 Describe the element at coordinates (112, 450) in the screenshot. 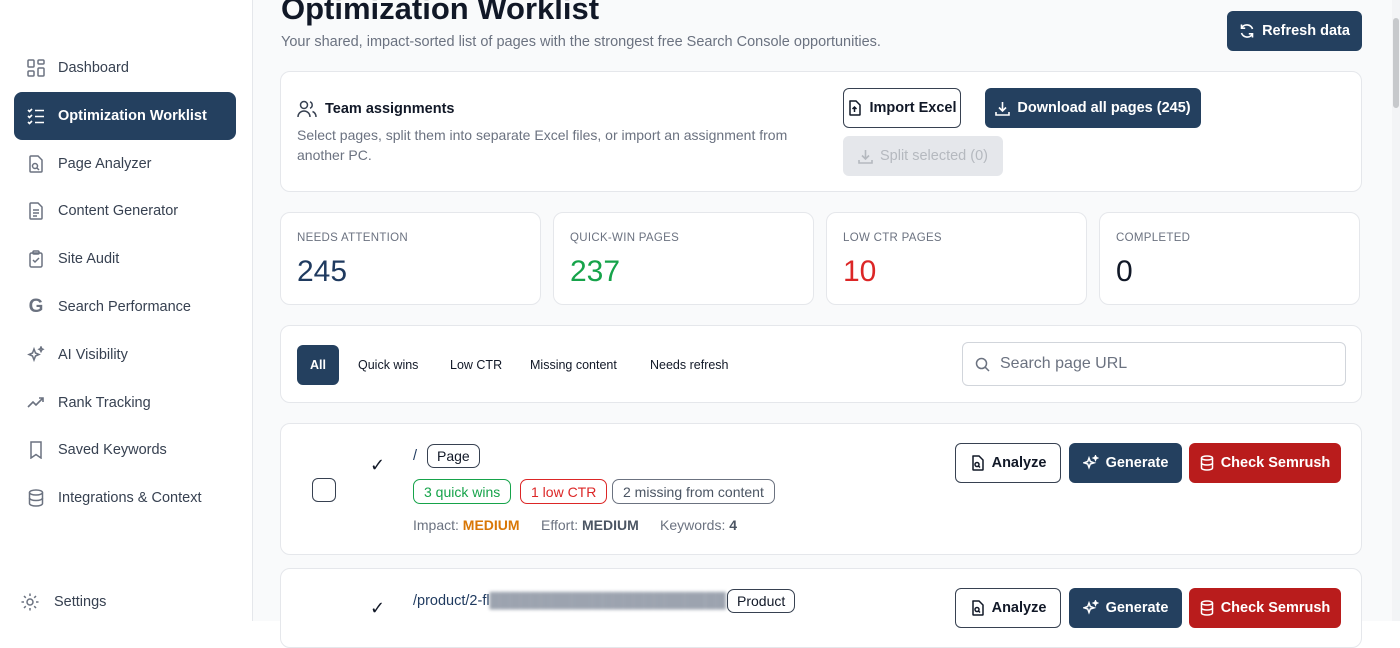

I see `sidebar-item-label: Saved Keywords` at that location.